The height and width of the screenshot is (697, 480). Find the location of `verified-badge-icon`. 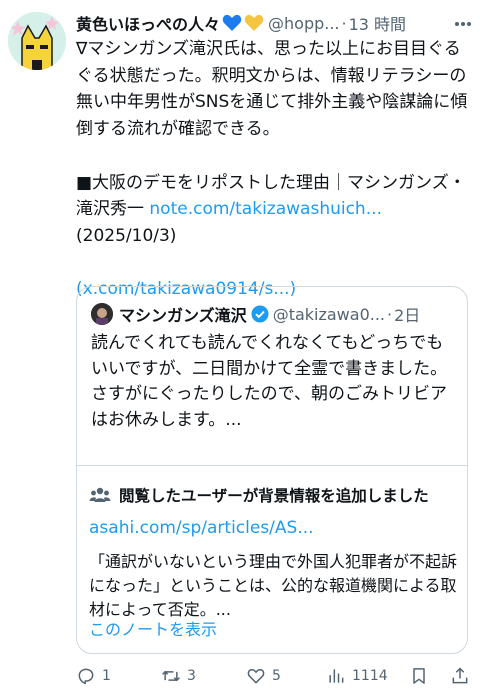

verified-badge-icon is located at coordinates (260, 314).